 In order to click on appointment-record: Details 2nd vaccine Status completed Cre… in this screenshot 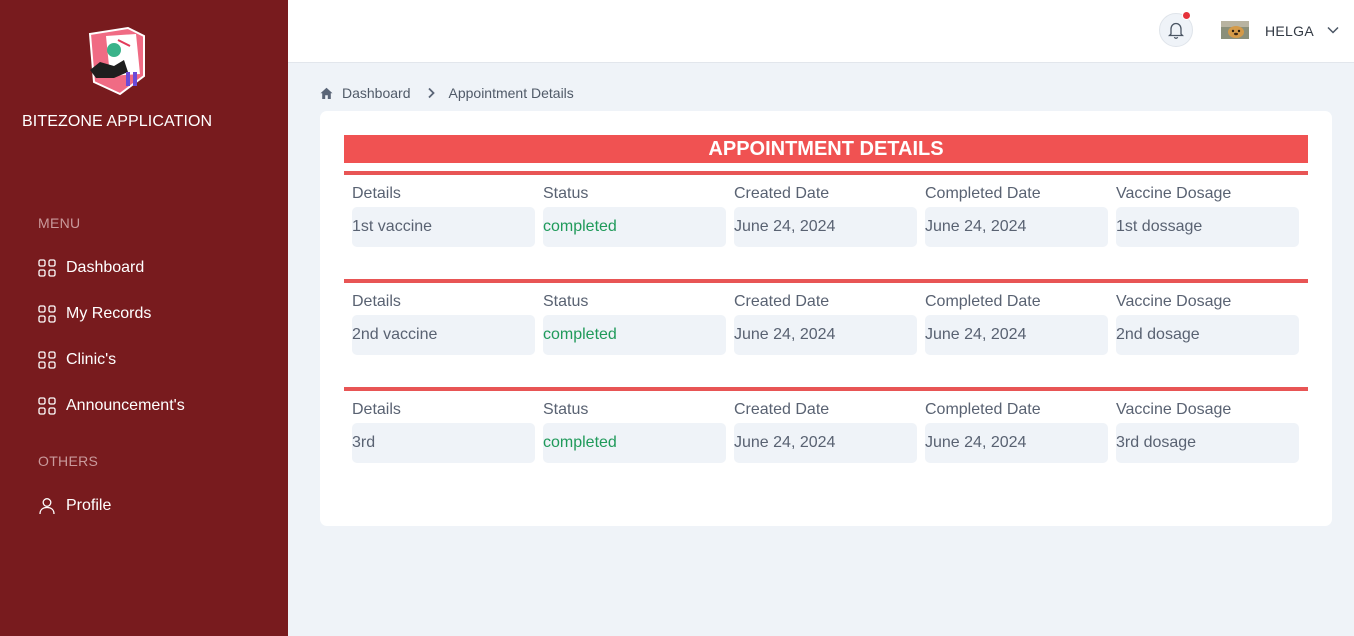, I will do `click(826, 319)`.